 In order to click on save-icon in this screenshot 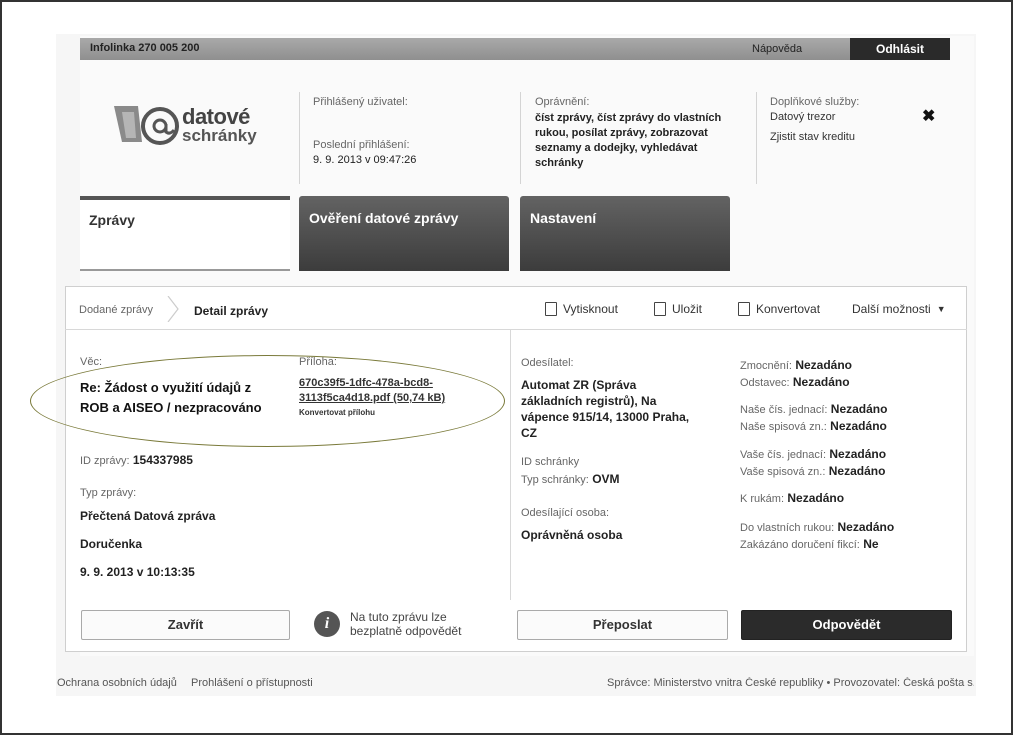, I will do `click(660, 309)`.